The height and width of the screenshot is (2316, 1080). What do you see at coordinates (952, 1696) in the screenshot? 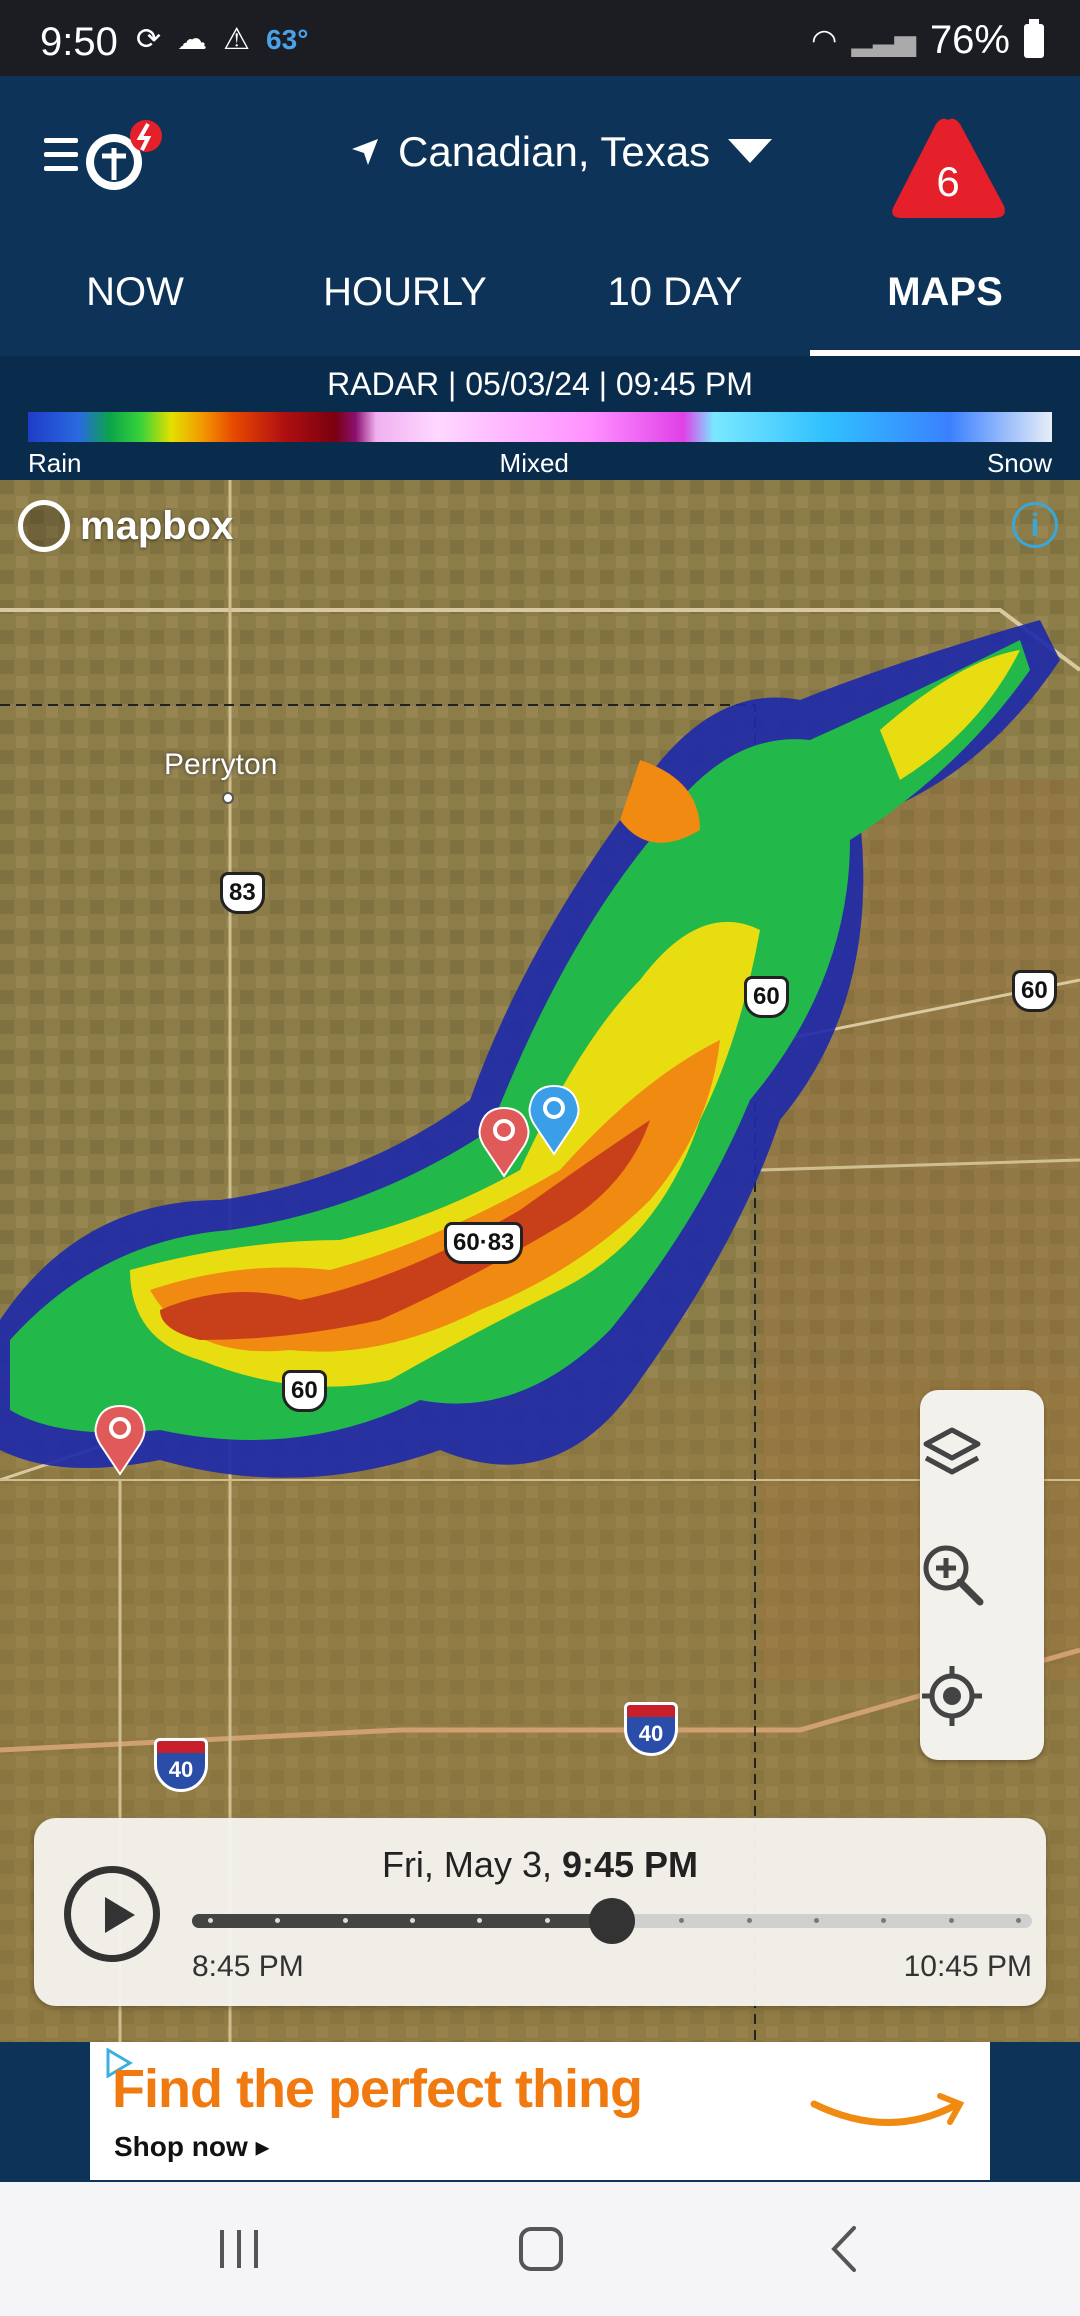
I see `recenter-location-icon` at bounding box center [952, 1696].